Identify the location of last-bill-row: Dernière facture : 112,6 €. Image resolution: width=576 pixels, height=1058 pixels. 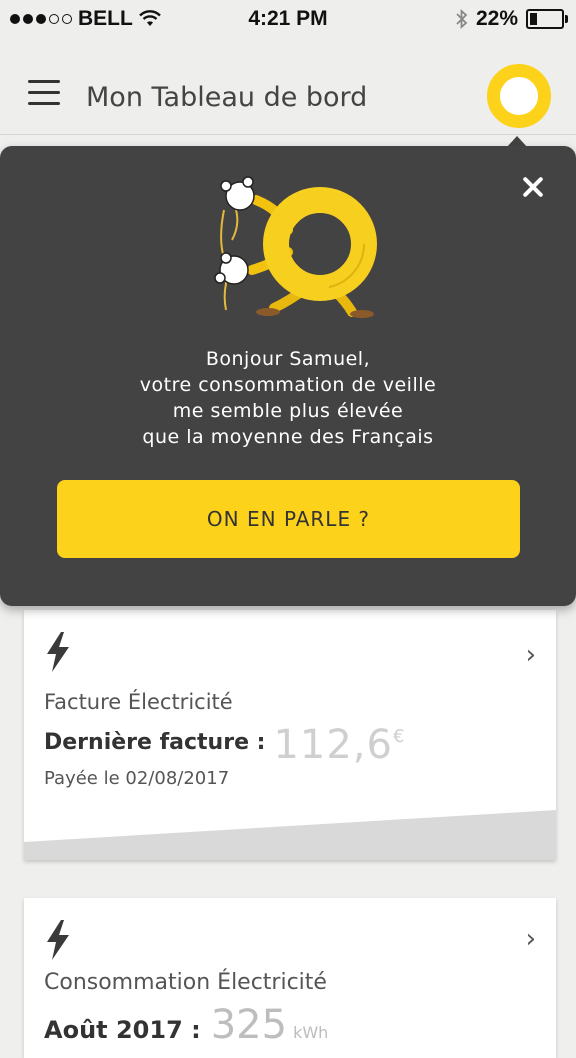
(224, 745).